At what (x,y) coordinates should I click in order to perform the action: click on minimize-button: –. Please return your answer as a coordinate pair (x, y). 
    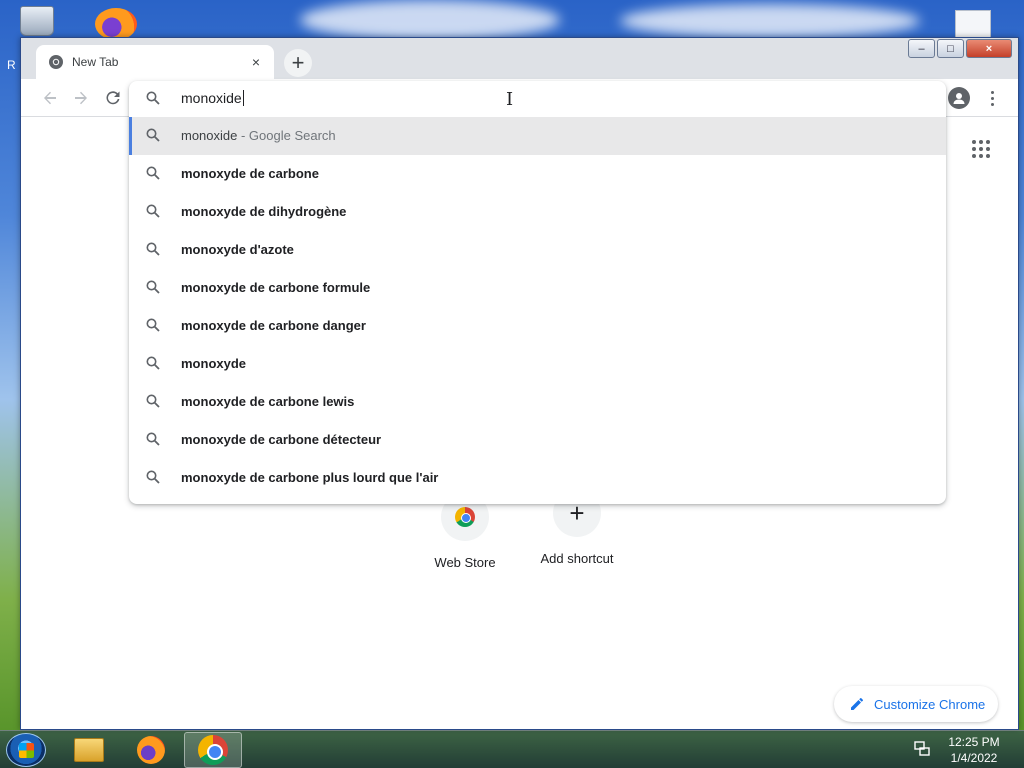
    Looking at the image, I should click on (921, 48).